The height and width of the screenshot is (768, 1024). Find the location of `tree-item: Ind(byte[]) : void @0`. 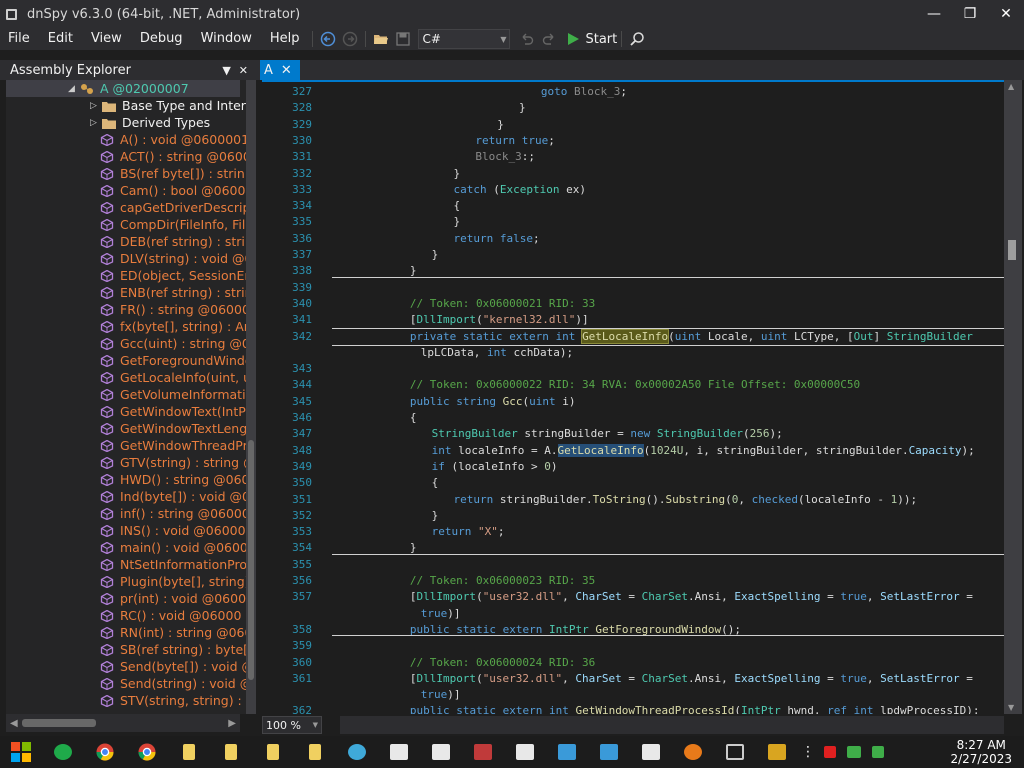

tree-item: Ind(byte[]) : void @0 is located at coordinates (128, 496).